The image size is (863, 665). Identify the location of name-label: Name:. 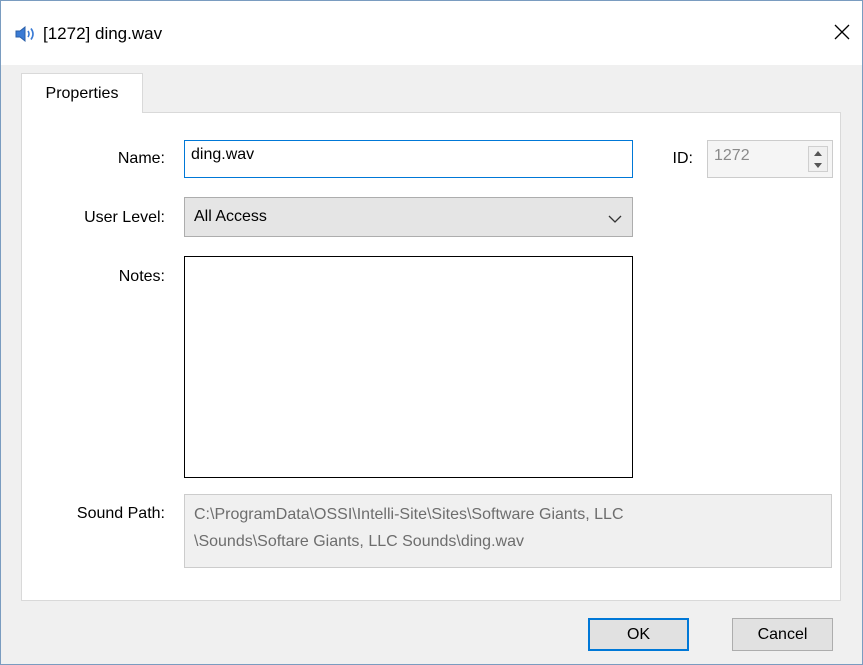
(141, 158).